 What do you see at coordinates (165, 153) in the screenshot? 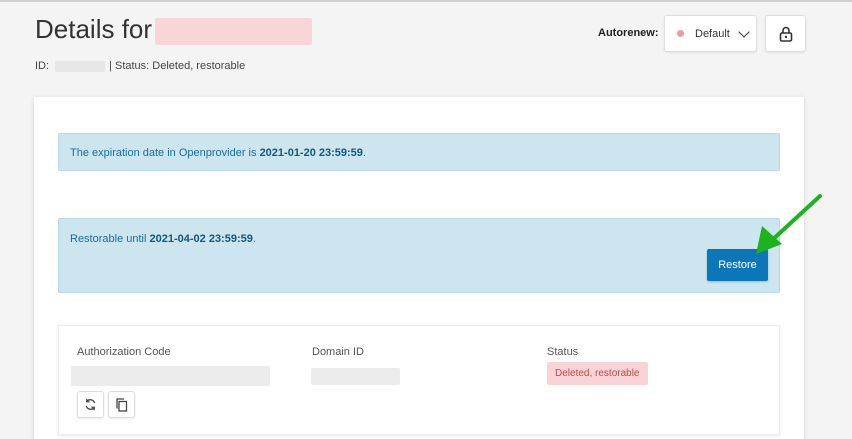
I see `expiry-text: The expiration date in Openprovider is` at bounding box center [165, 153].